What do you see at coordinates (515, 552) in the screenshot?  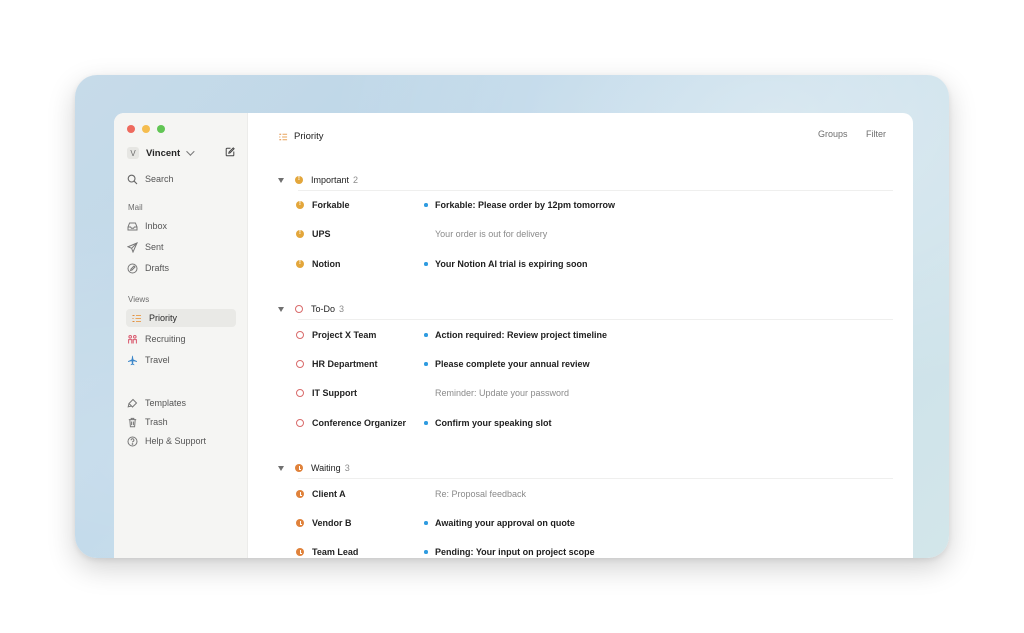 I see `message-subject: Pending: Your input on project scope` at bounding box center [515, 552].